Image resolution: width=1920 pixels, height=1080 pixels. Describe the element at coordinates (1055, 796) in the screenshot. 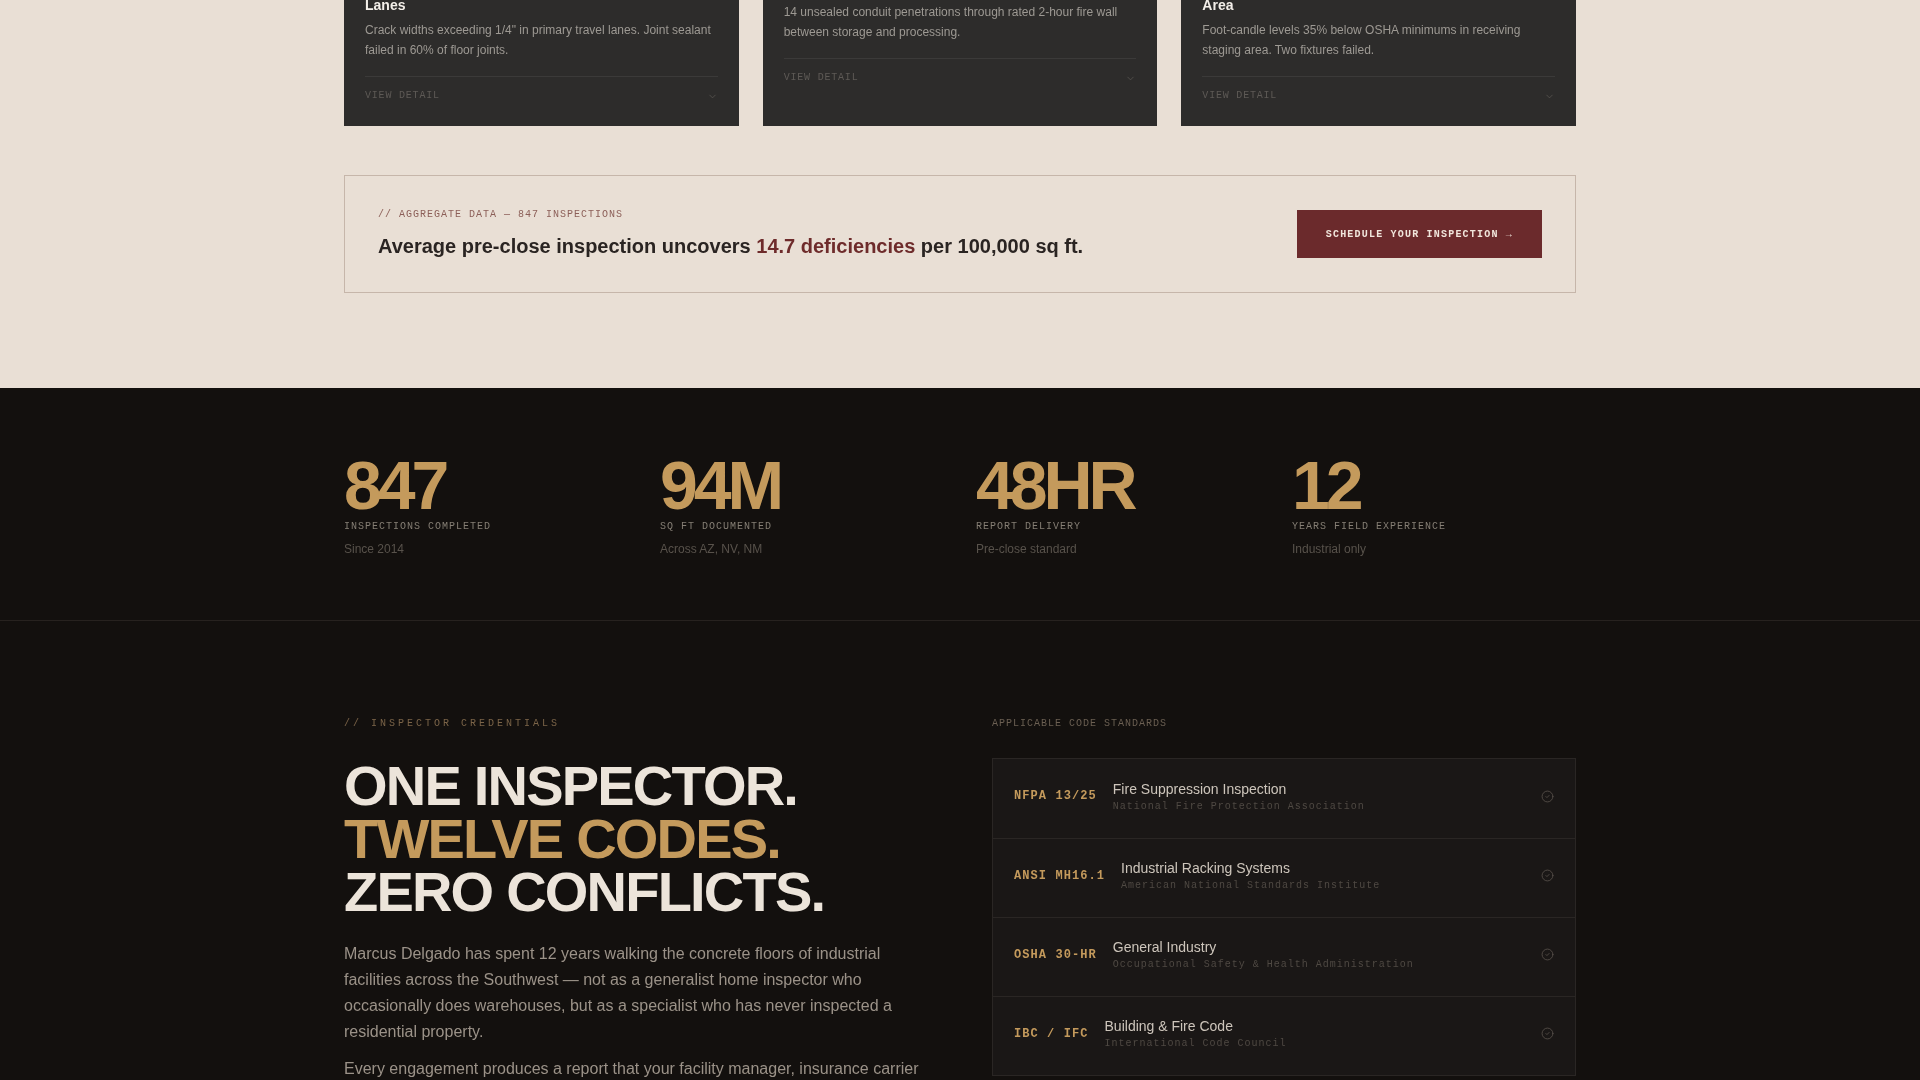

I see `standard-code: NFPA 13/25` at that location.